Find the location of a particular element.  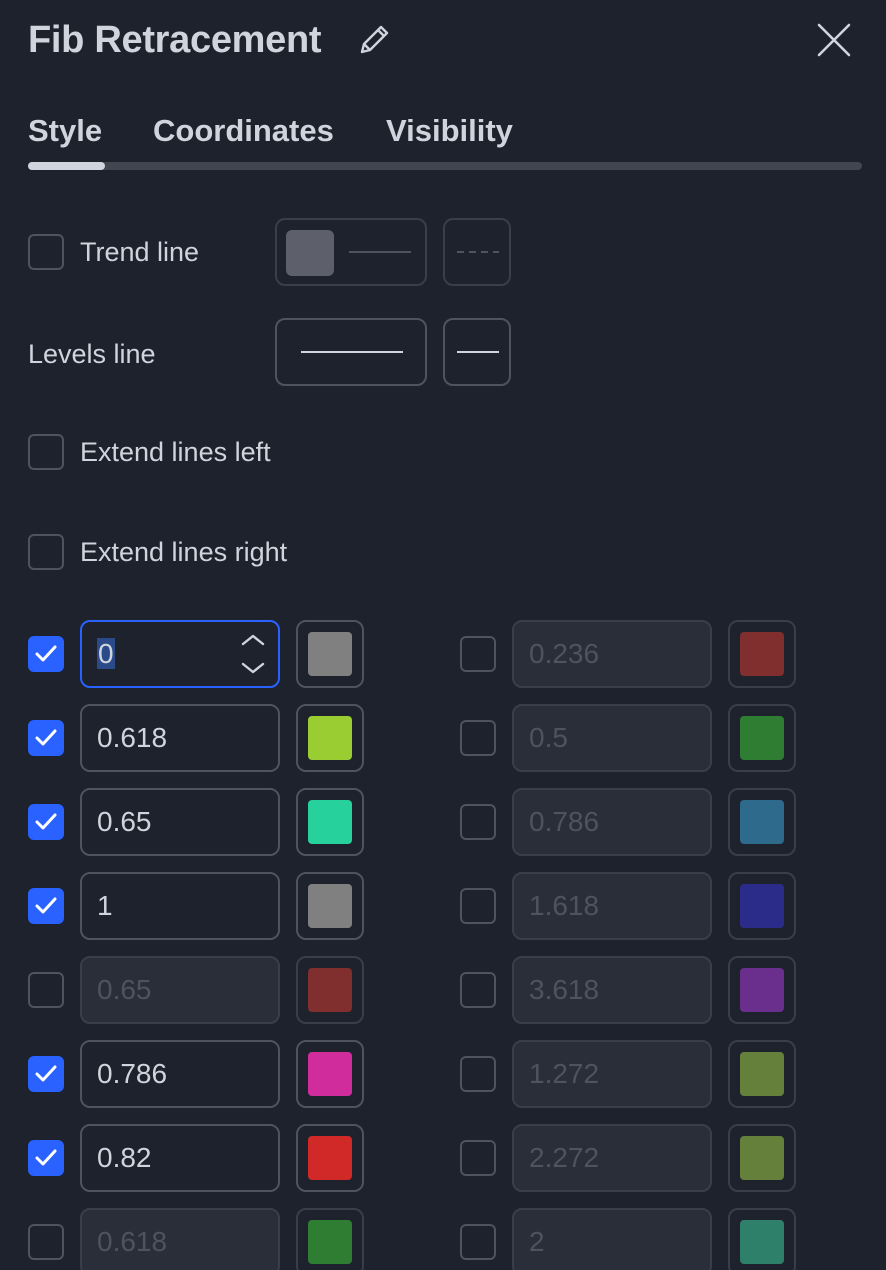

pencil-icon is located at coordinates (374, 40).